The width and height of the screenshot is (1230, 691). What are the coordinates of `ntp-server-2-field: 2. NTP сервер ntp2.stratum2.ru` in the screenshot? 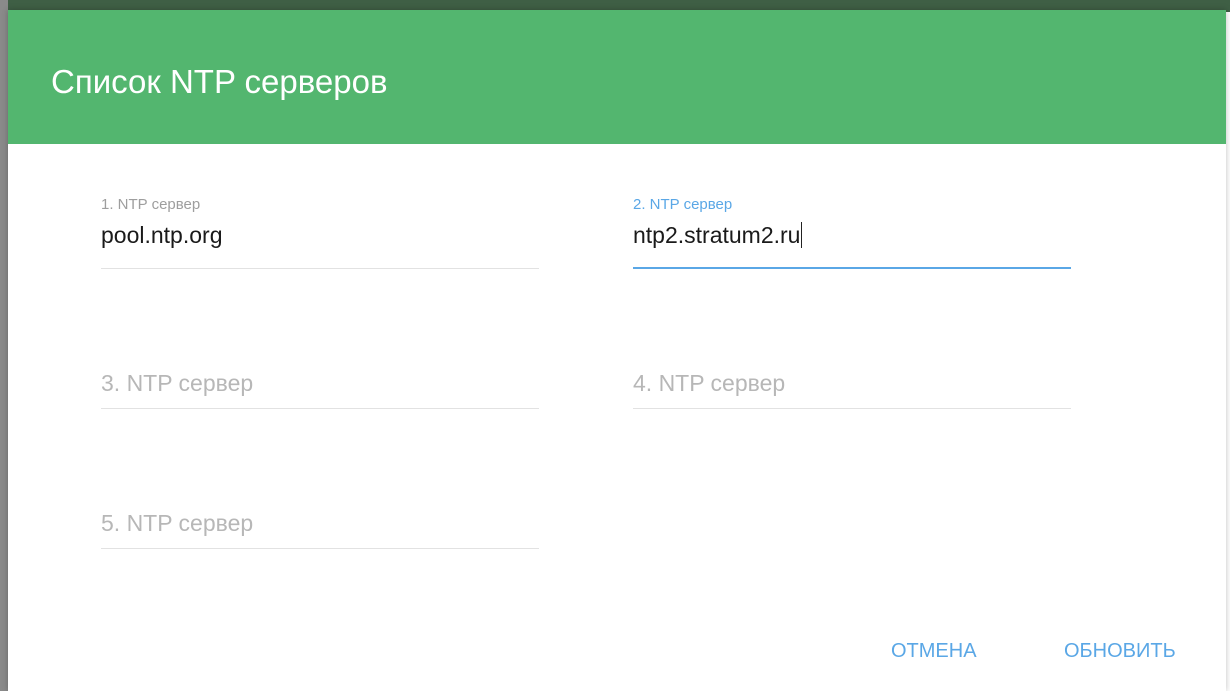 It's located at (852, 233).